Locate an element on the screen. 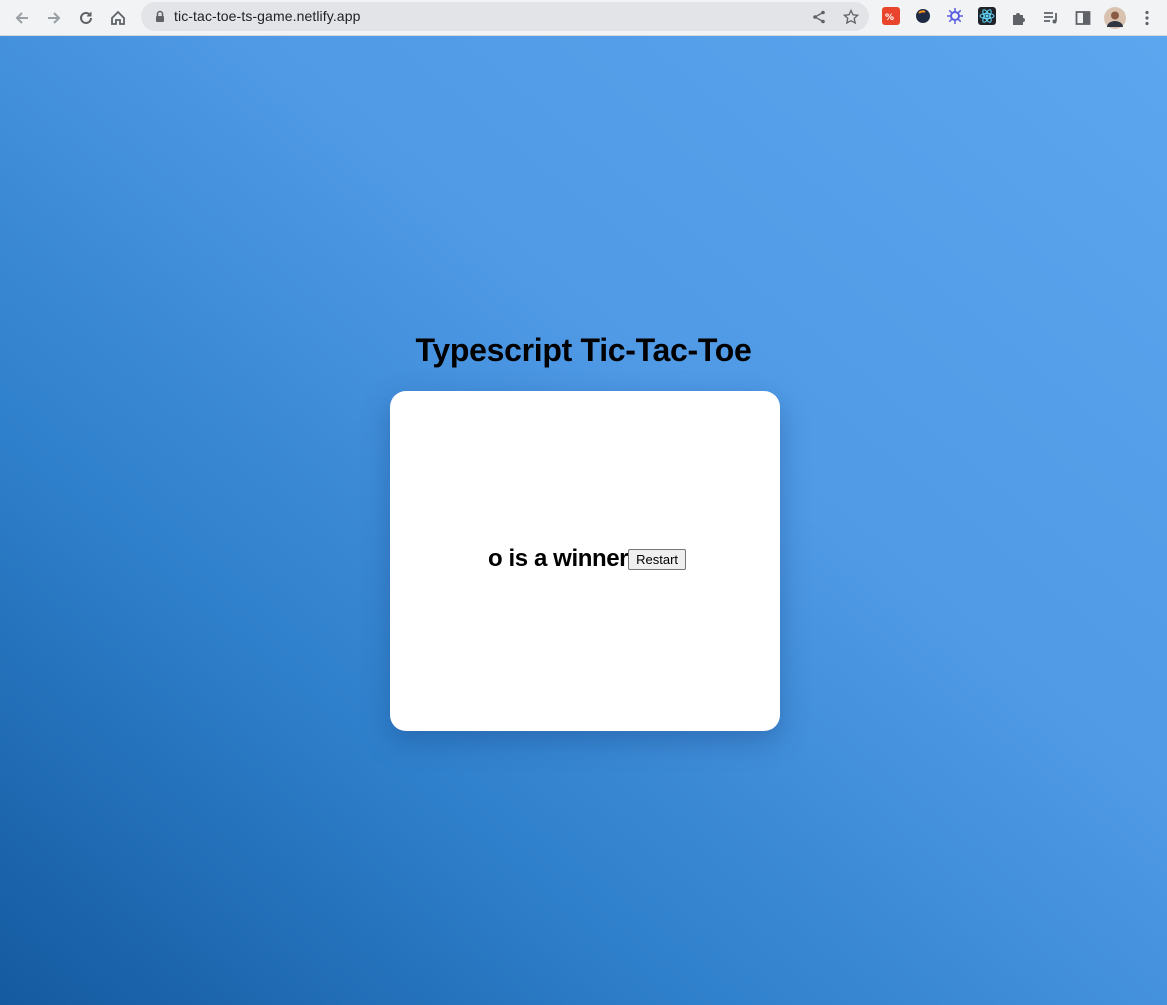 Image resolution: width=1167 pixels, height=1005 pixels. home-icon is located at coordinates (118, 18).